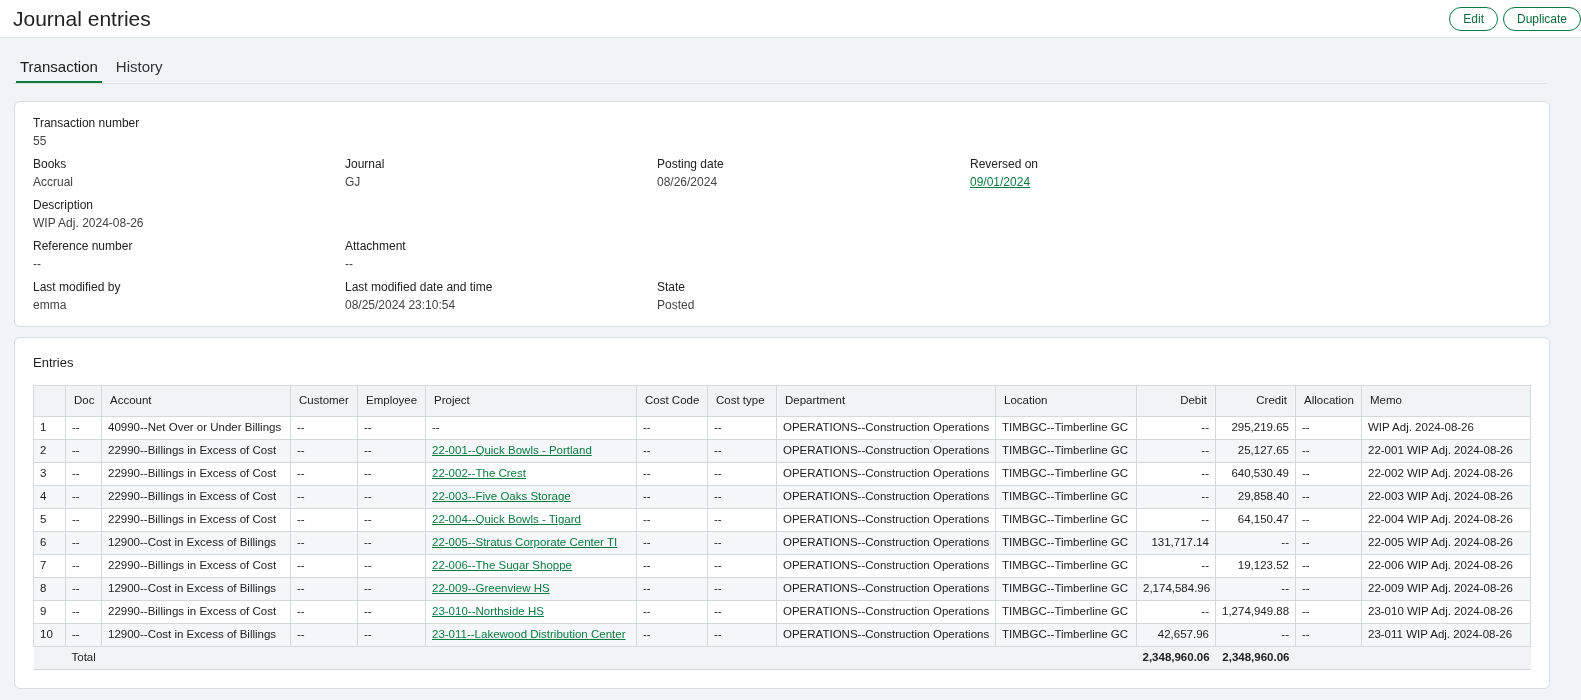  Describe the element at coordinates (59, 69) in the screenshot. I see `tab: Transaction` at that location.